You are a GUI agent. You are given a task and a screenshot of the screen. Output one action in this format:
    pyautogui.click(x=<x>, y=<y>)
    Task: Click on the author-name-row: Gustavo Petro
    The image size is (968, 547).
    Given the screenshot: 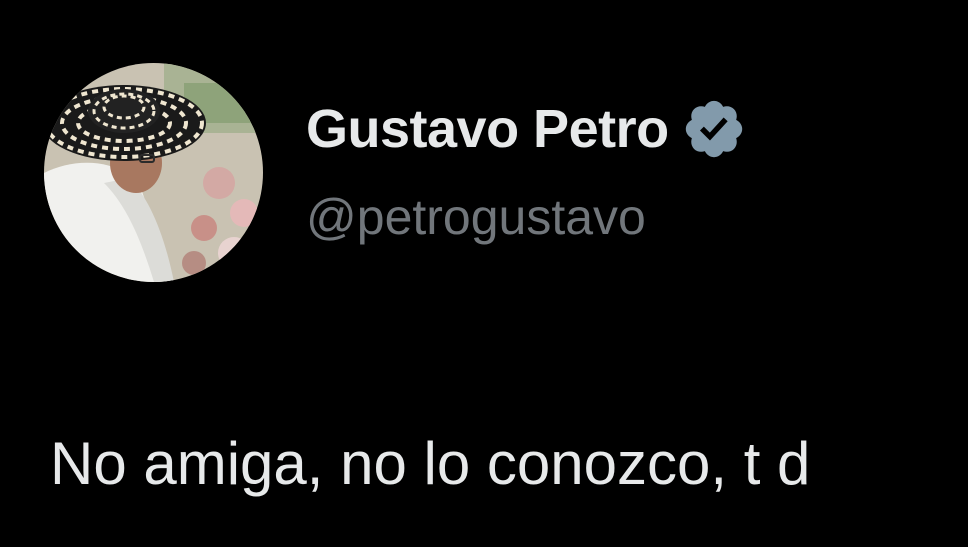 What is the action you would take?
    pyautogui.click(x=526, y=129)
    